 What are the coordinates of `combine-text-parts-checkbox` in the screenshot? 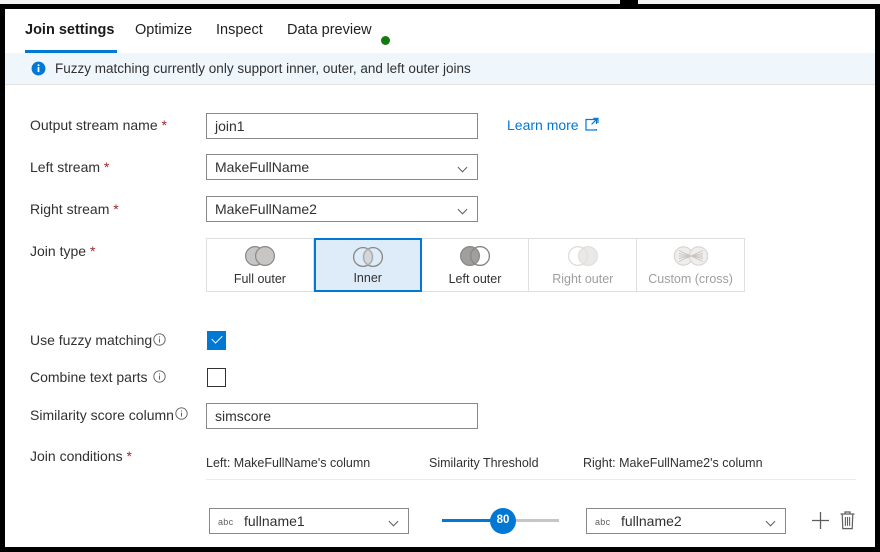 It's located at (216, 377).